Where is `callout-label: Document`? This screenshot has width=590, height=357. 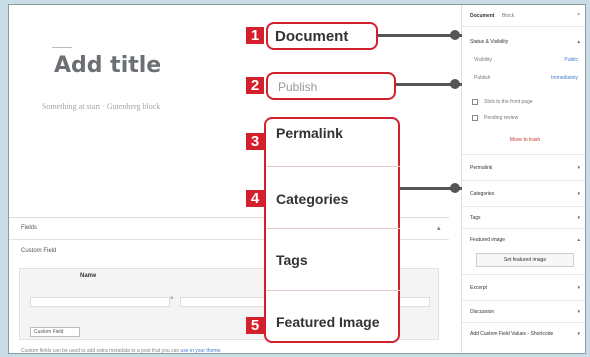
callout-label: Document is located at coordinates (312, 36).